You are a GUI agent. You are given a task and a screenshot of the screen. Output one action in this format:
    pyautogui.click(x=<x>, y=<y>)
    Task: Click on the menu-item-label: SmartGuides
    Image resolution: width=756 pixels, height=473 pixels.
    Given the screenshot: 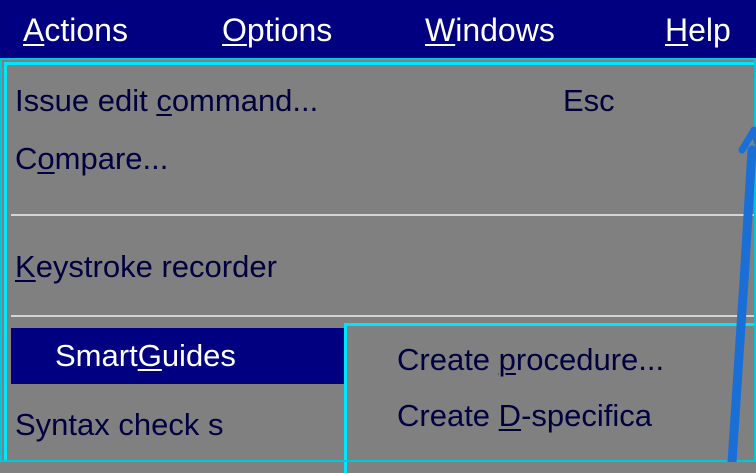 What is the action you would take?
    pyautogui.click(x=145, y=355)
    